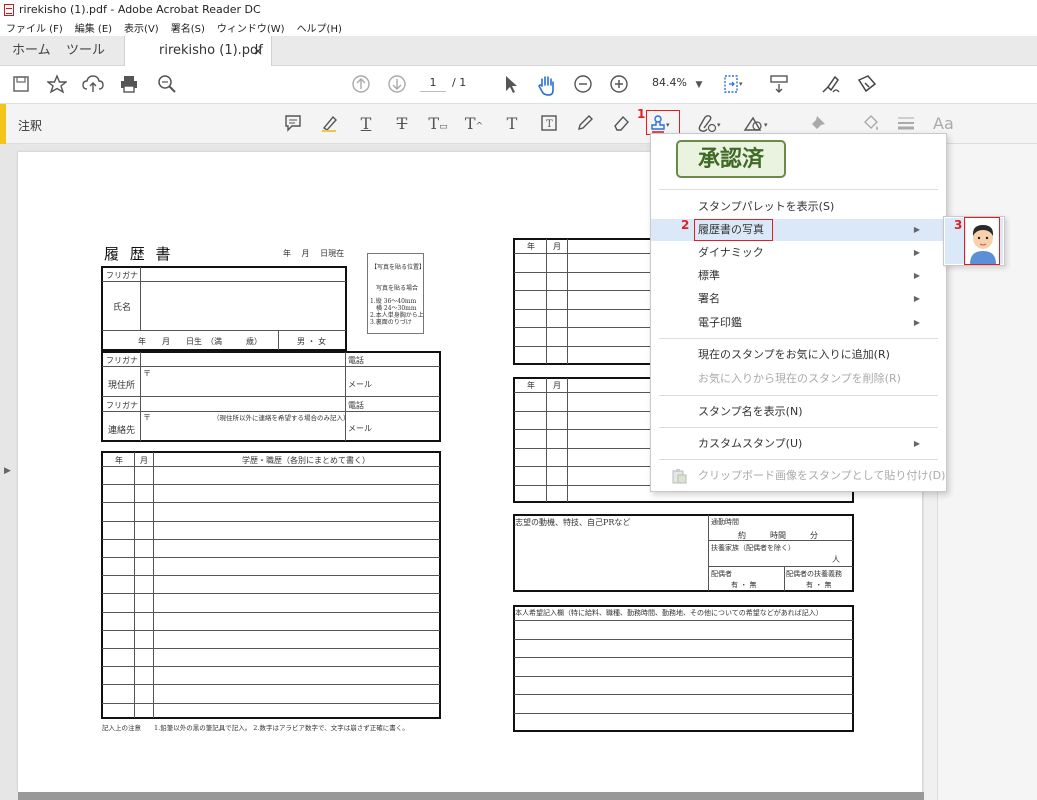 Image resolution: width=1037 pixels, height=800 pixels. I want to click on tab-close-button: ×, so click(258, 51).